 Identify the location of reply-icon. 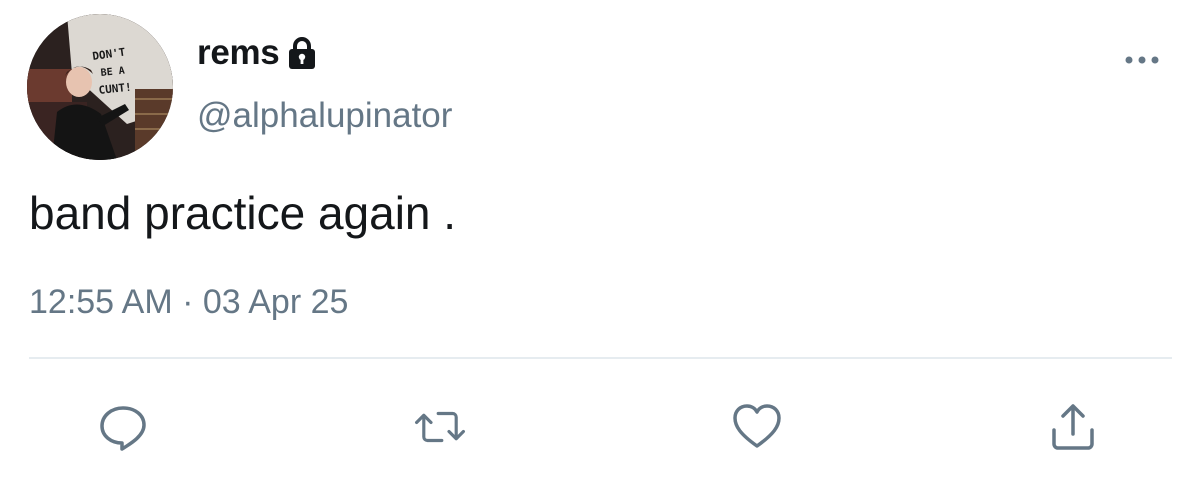
(123, 428).